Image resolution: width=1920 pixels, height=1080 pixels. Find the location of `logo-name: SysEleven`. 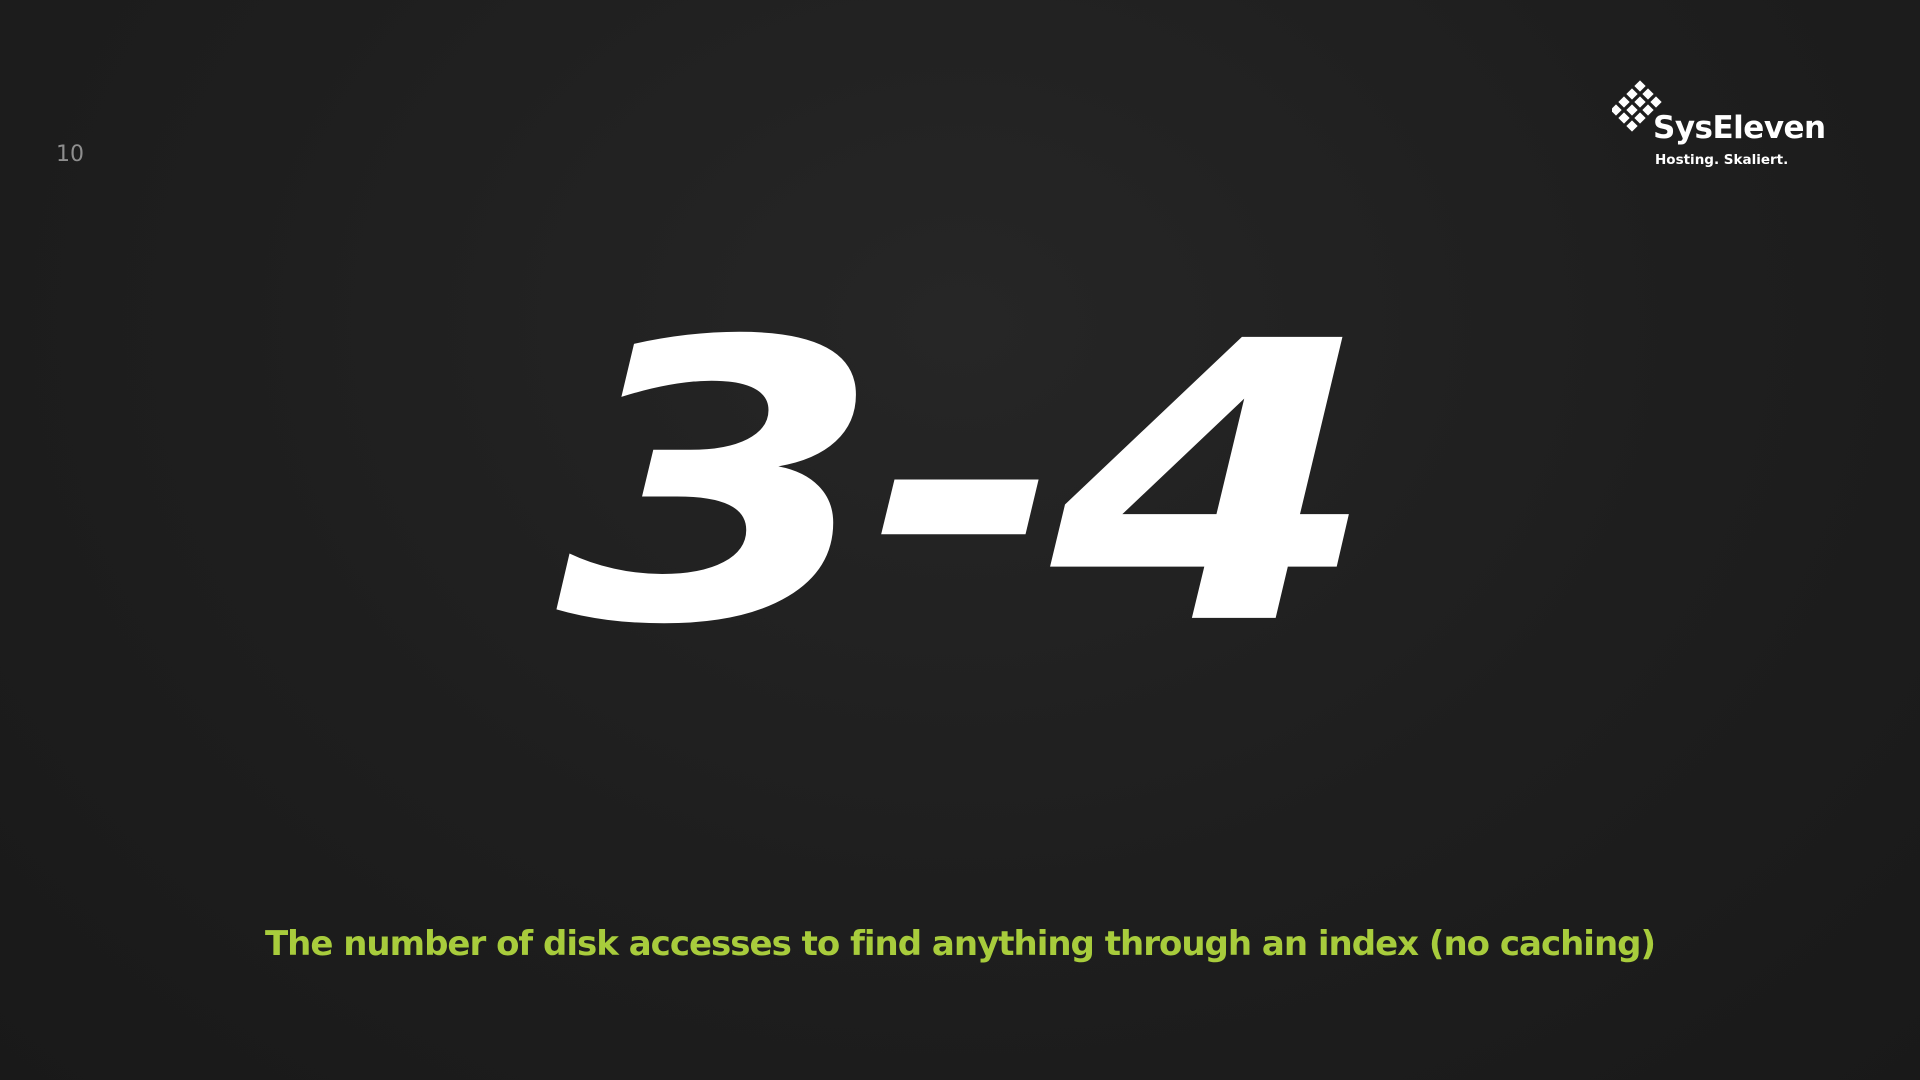

logo-name: SysEleven is located at coordinates (1739, 128).